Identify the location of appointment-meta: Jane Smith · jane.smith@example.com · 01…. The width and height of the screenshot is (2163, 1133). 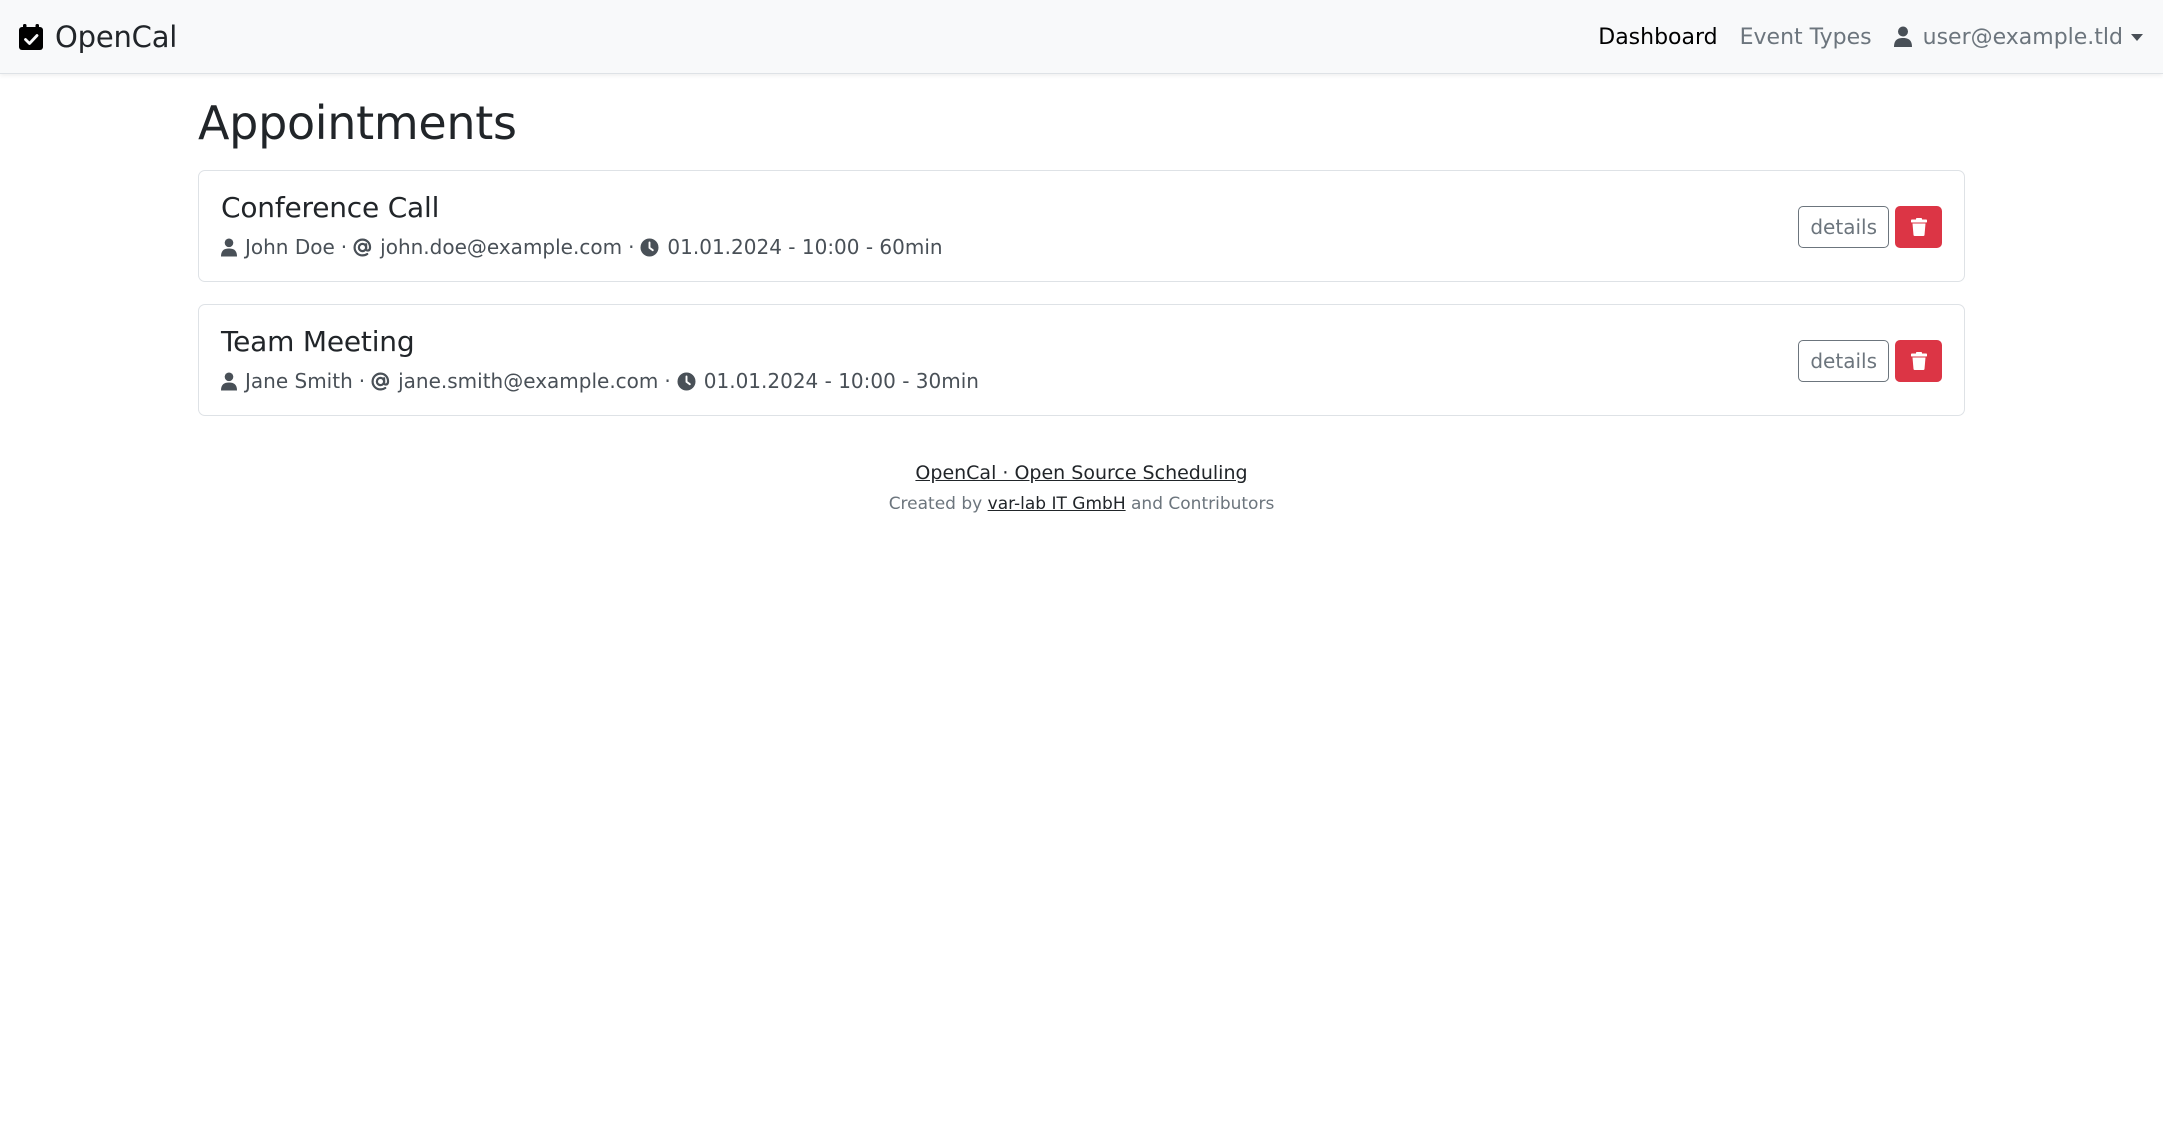
(600, 381).